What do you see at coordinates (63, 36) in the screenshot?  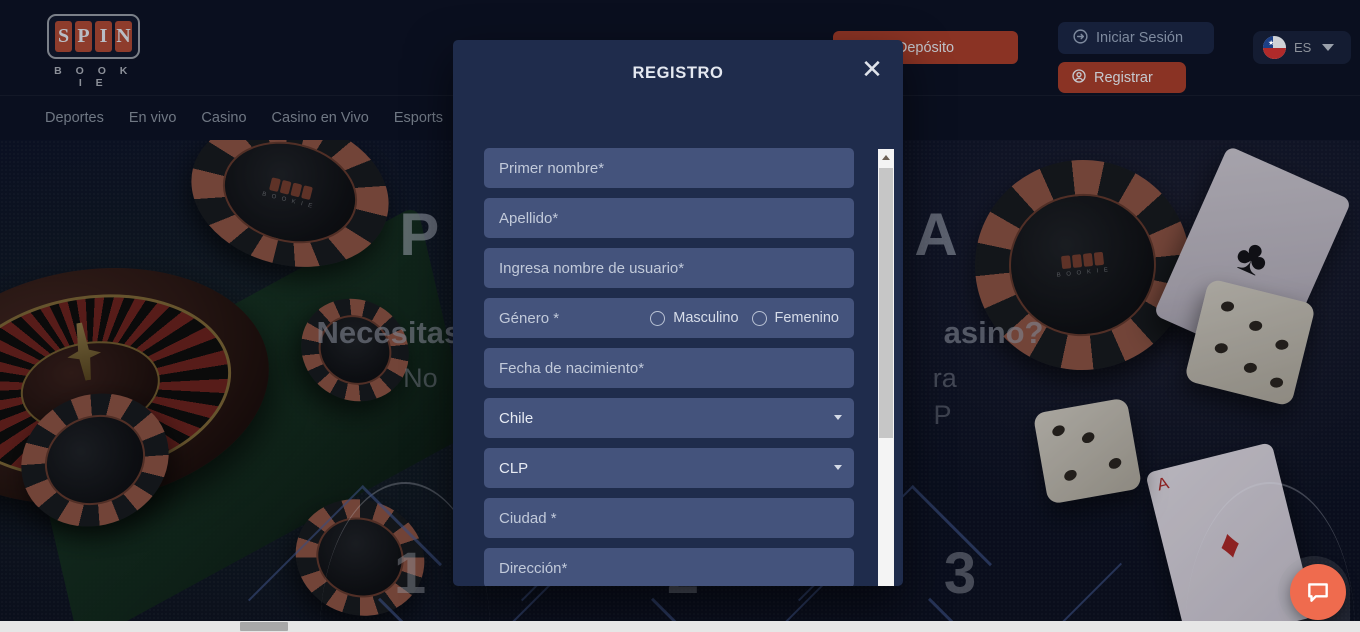 I see `logo-letter: S` at bounding box center [63, 36].